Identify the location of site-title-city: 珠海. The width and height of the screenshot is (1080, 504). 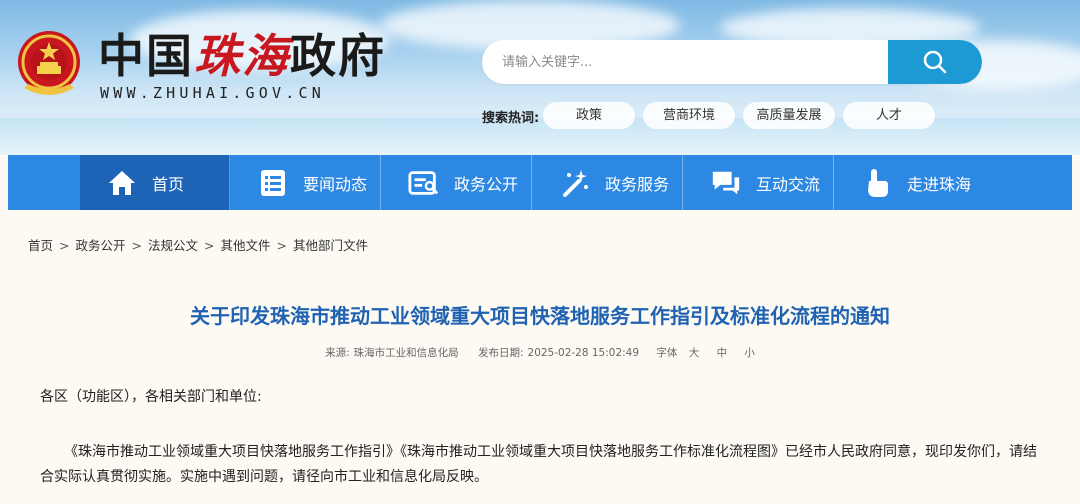
(242, 56).